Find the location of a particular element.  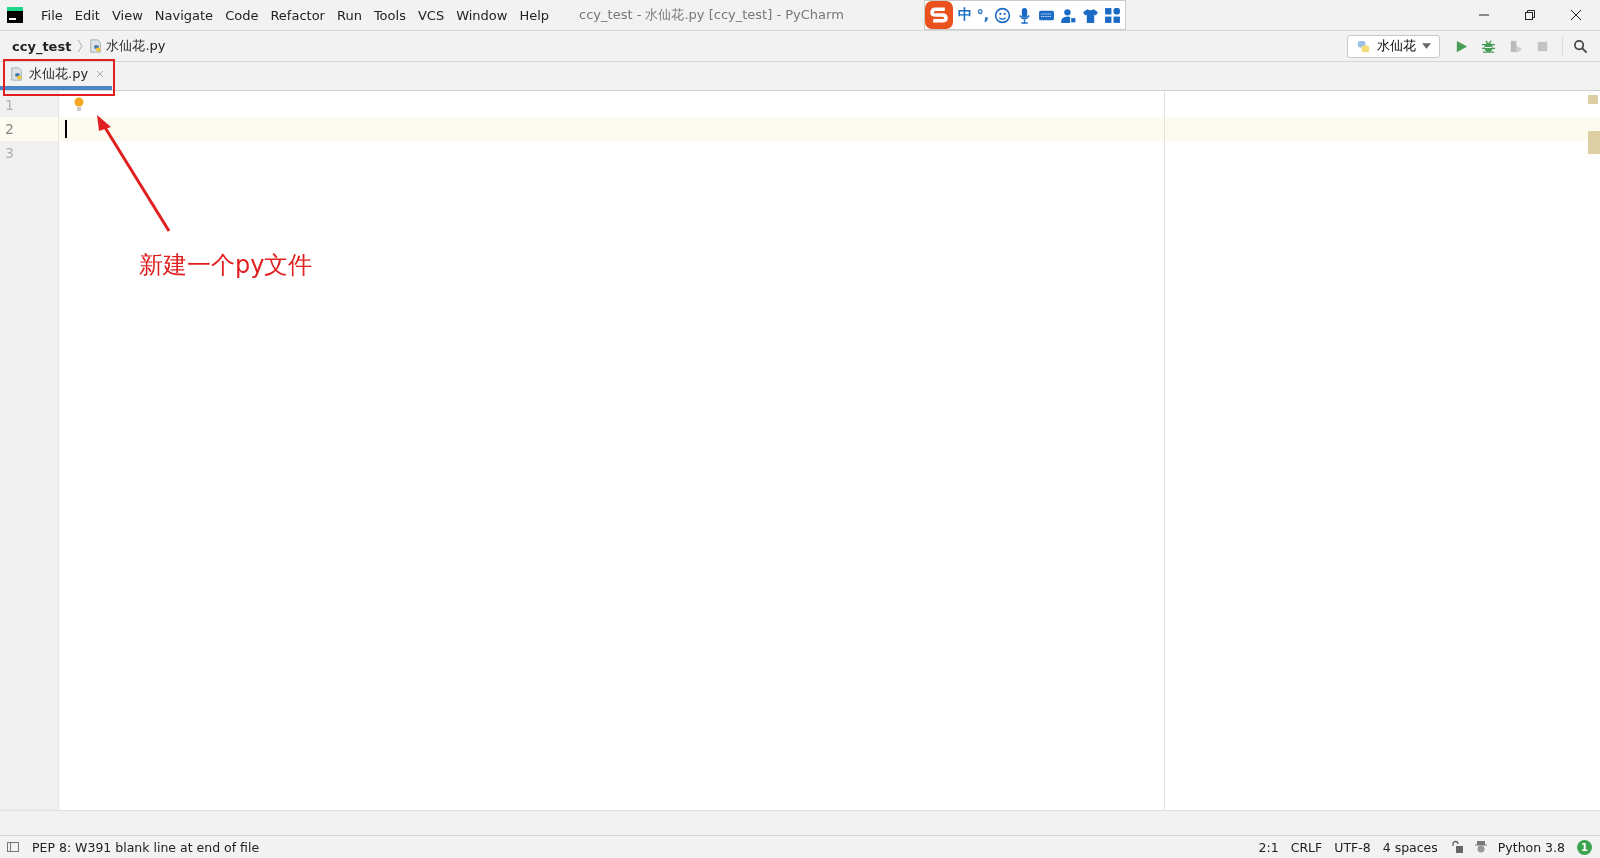

grid-icon is located at coordinates (1113, 15).